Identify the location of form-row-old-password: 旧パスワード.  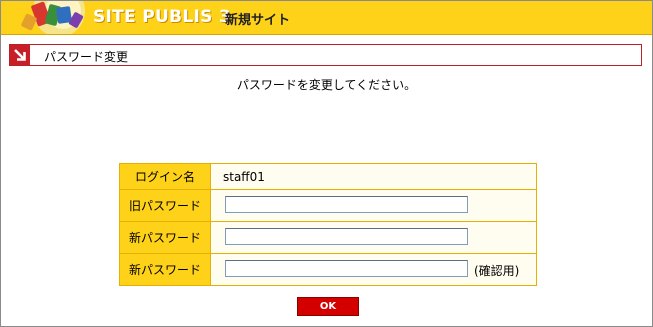
(328, 206).